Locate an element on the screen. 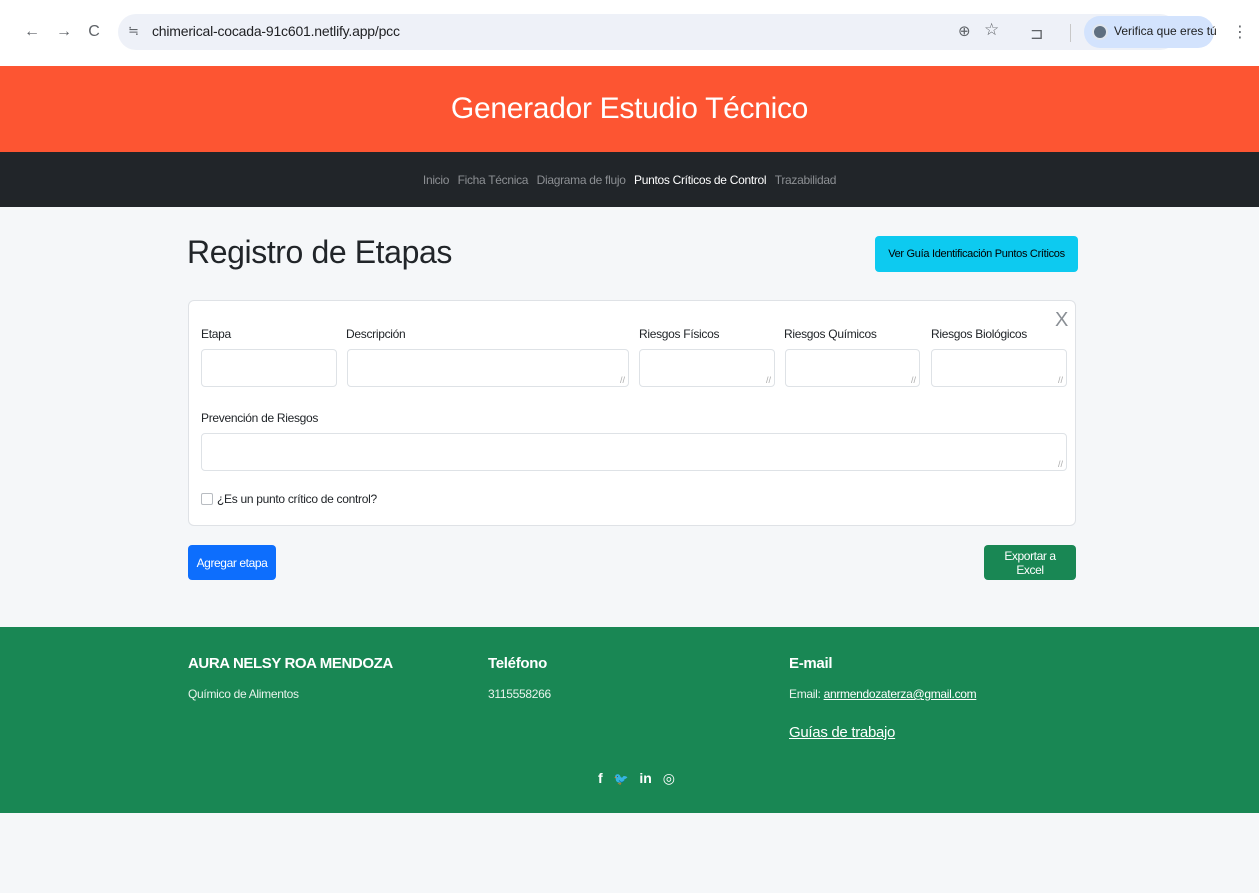 This screenshot has width=1259, height=893. zoom-icon: ⊕ is located at coordinates (964, 31).